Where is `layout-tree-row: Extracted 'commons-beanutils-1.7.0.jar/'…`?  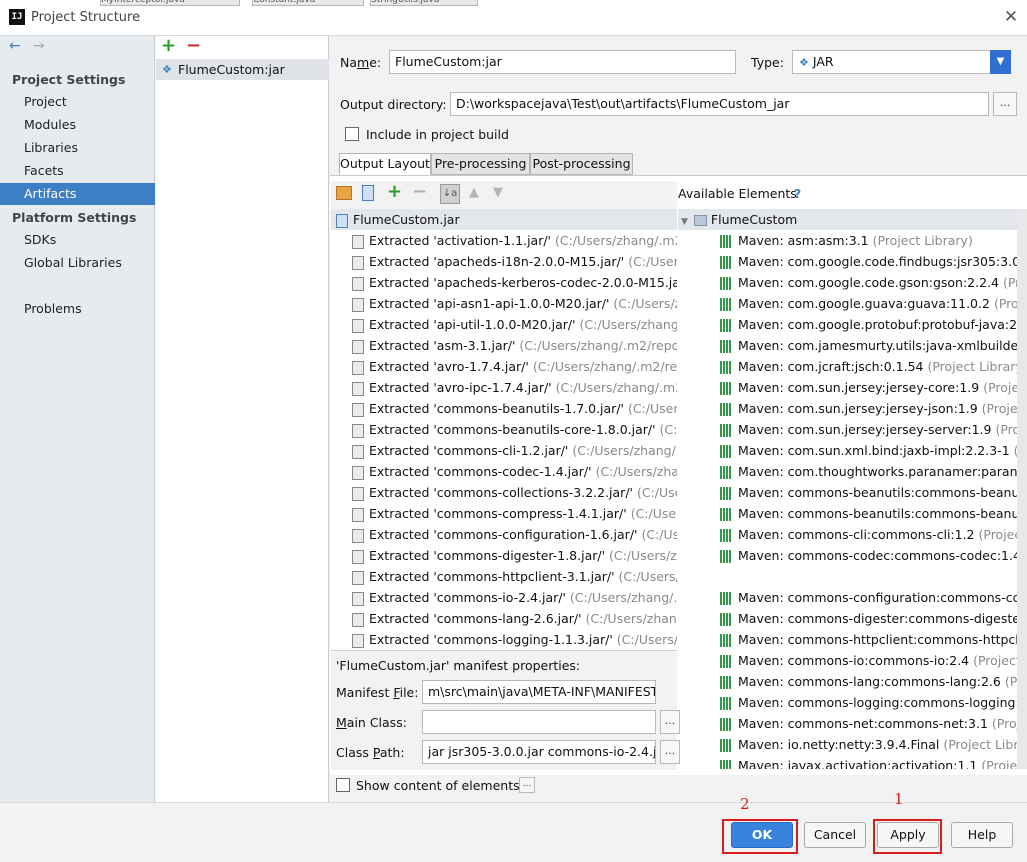 layout-tree-row: Extracted 'commons-beanutils-1.7.0.jar/'… is located at coordinates (504, 408).